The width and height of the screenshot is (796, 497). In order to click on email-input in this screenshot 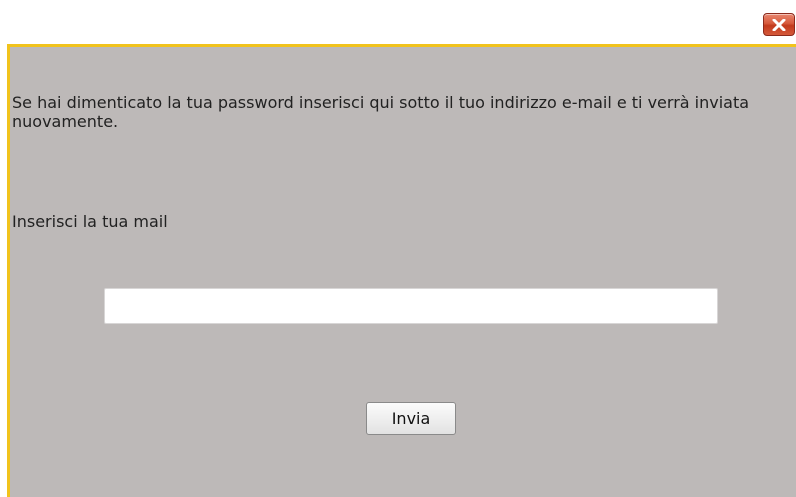, I will do `click(411, 306)`.